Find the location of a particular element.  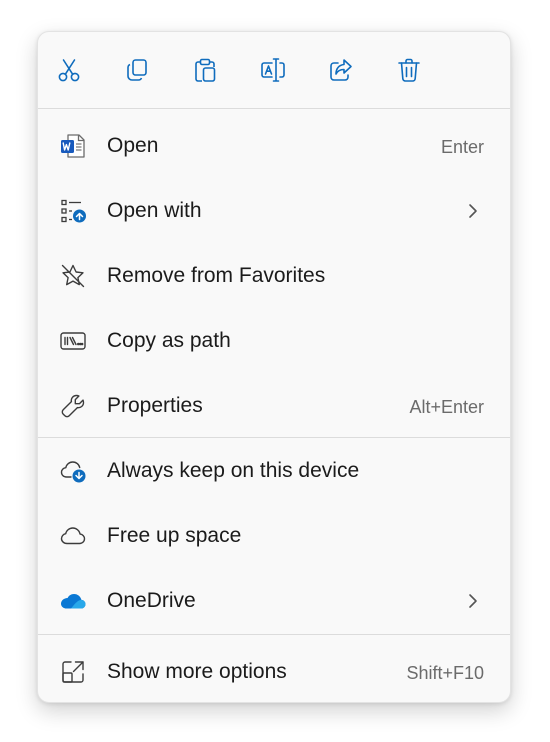

paste-button is located at coordinates (205, 70).